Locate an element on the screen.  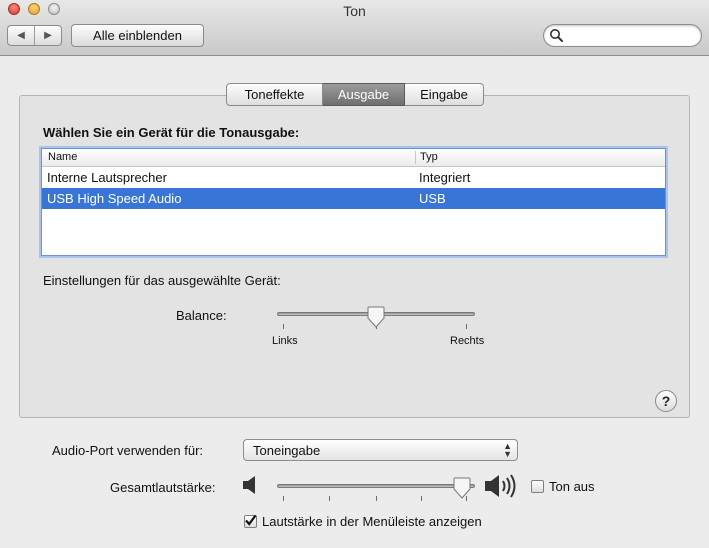
balance-right-label: Rechts is located at coordinates (467, 341).